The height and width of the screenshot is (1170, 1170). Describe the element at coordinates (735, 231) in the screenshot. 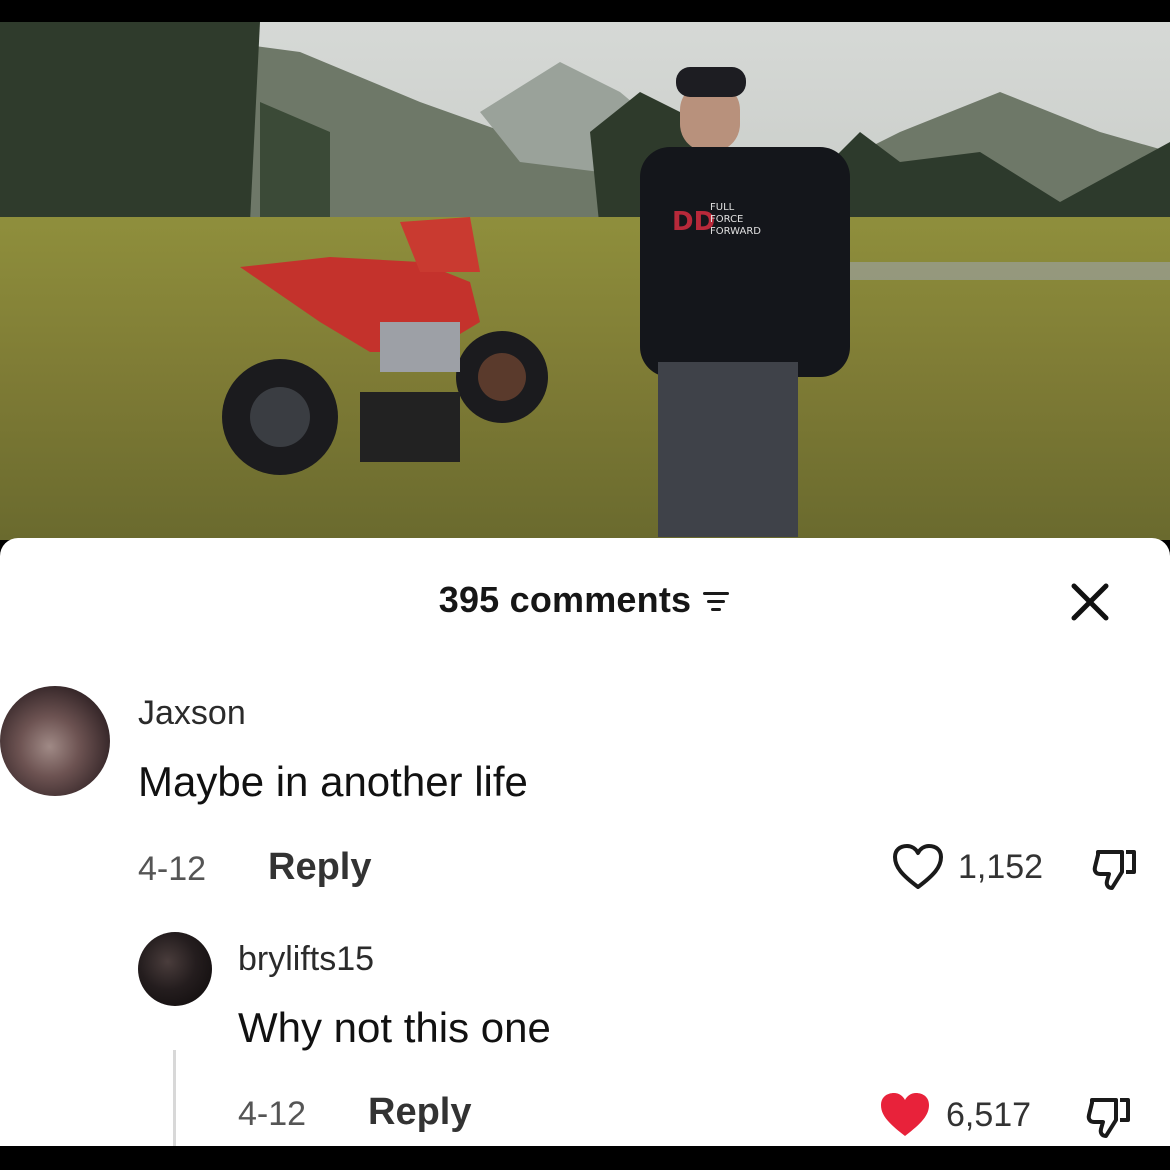

I see `svg-text: FORWARD` at that location.